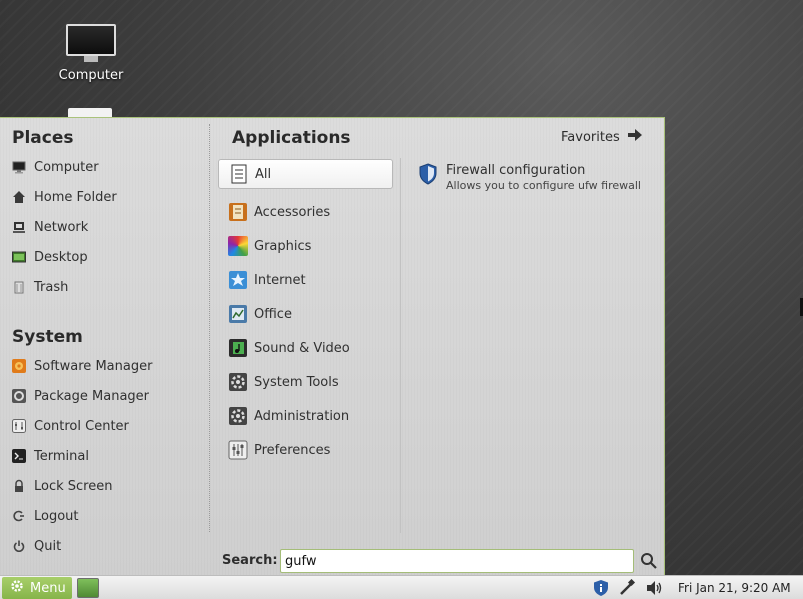 The width and height of the screenshot is (803, 599). Describe the element at coordinates (19, 227) in the screenshot. I see `network-icon` at that location.